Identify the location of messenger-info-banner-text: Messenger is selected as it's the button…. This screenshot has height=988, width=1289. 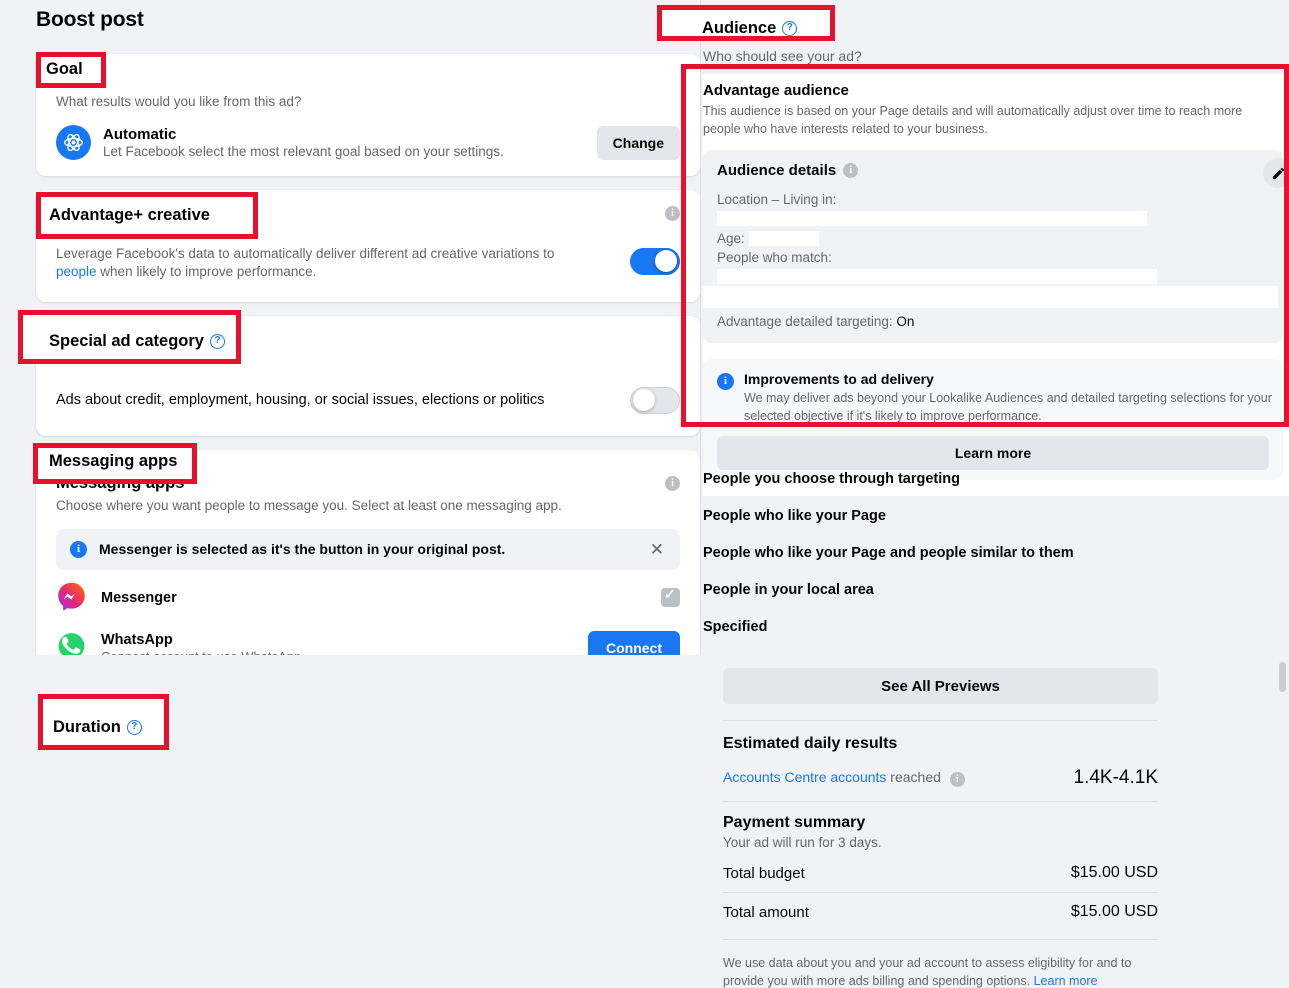
(302, 549).